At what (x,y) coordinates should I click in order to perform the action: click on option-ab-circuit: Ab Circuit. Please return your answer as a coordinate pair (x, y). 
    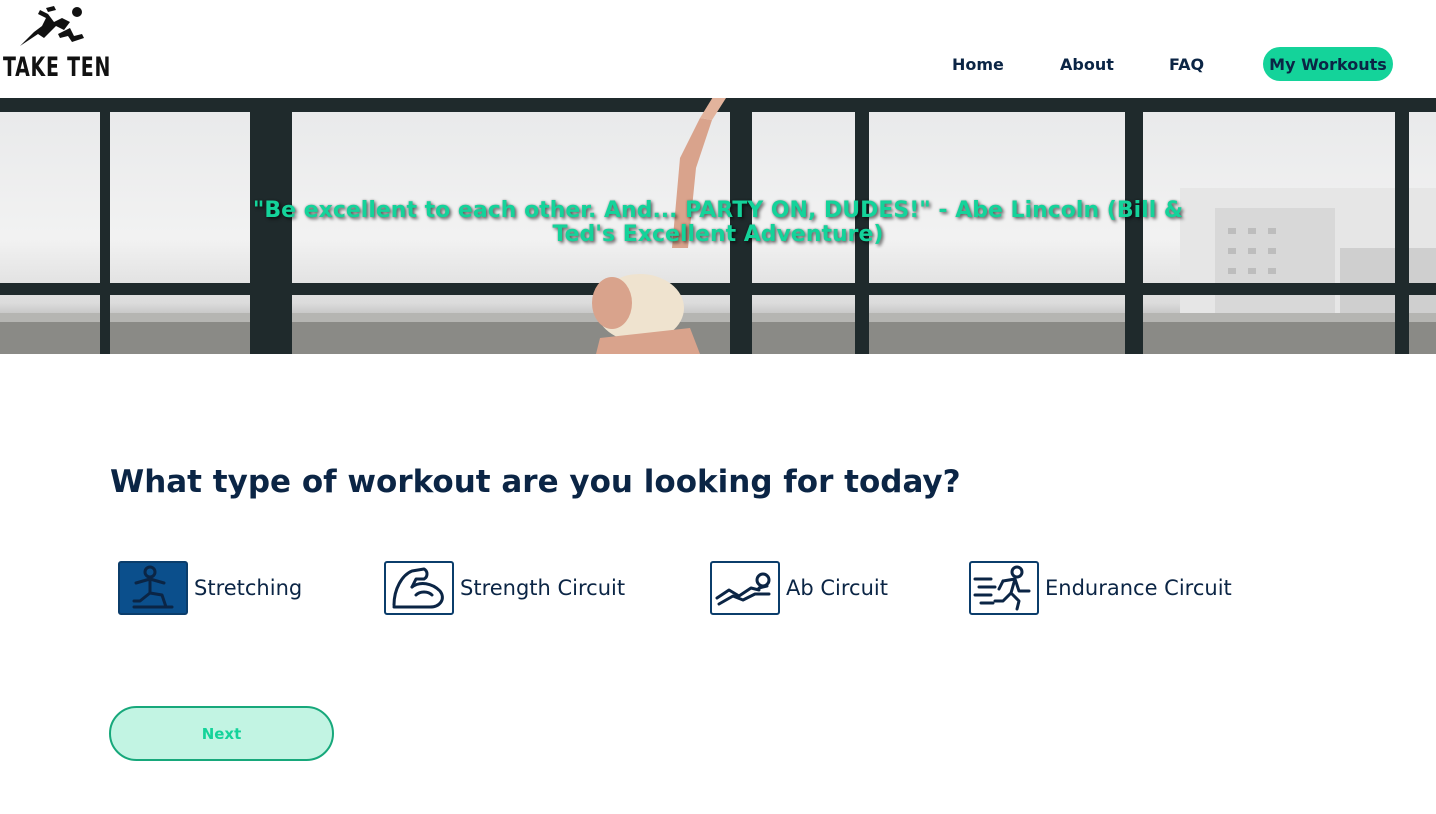
    Looking at the image, I should click on (799, 588).